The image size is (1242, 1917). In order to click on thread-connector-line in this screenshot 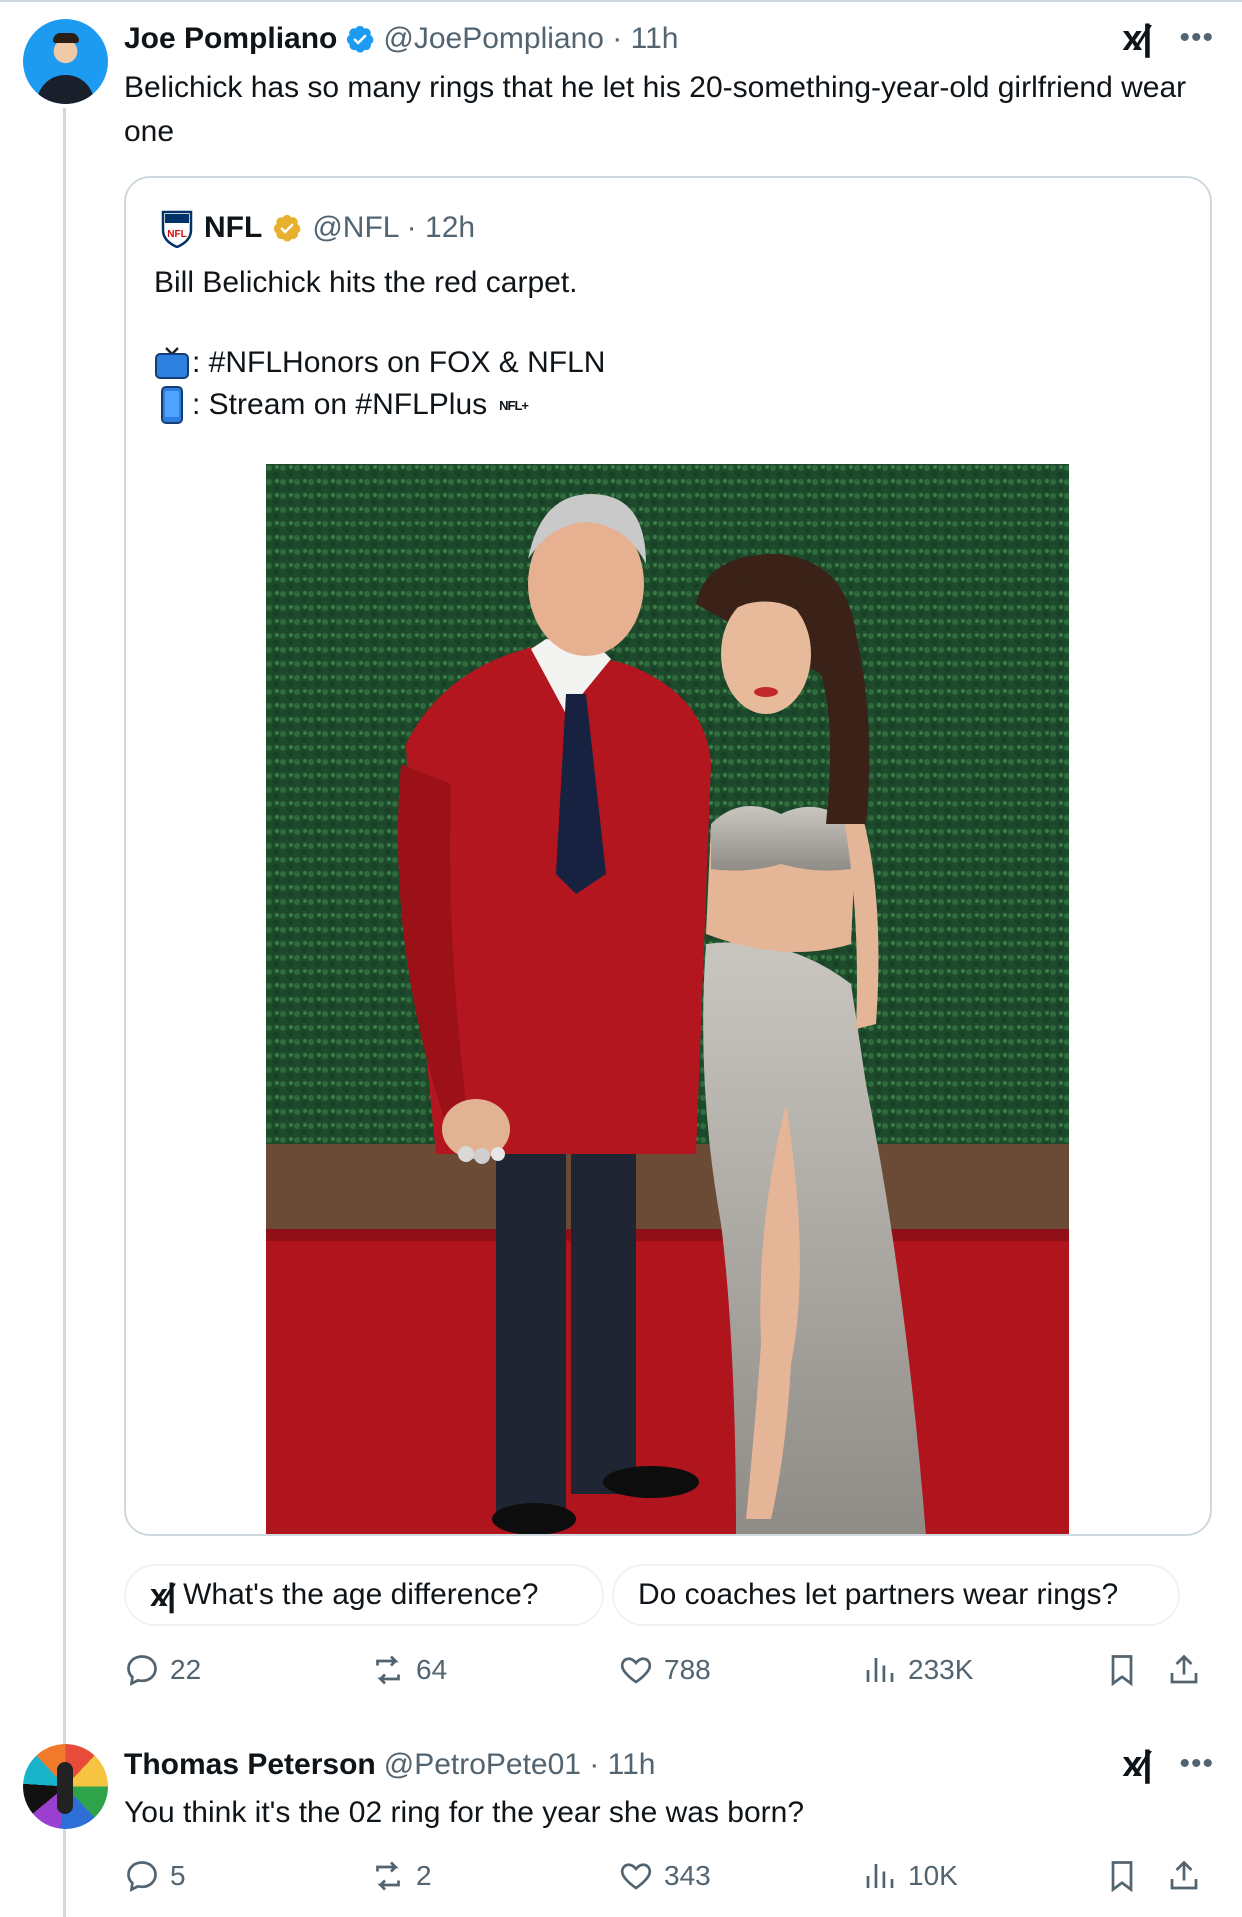, I will do `click(64, 1012)`.